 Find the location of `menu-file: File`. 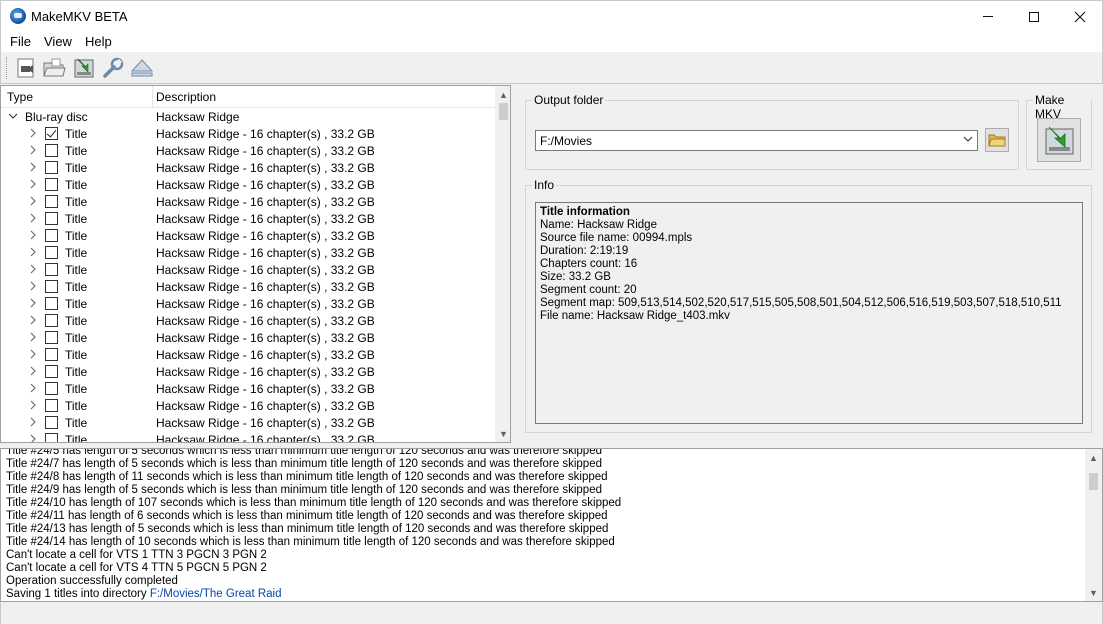

menu-file: File is located at coordinates (20, 41).